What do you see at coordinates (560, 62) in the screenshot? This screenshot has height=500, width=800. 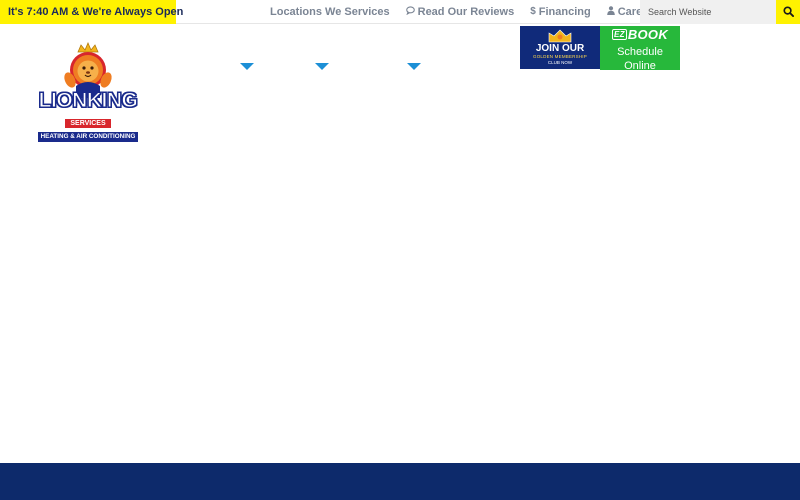 I see `club-cta: CLUB NOW` at bounding box center [560, 62].